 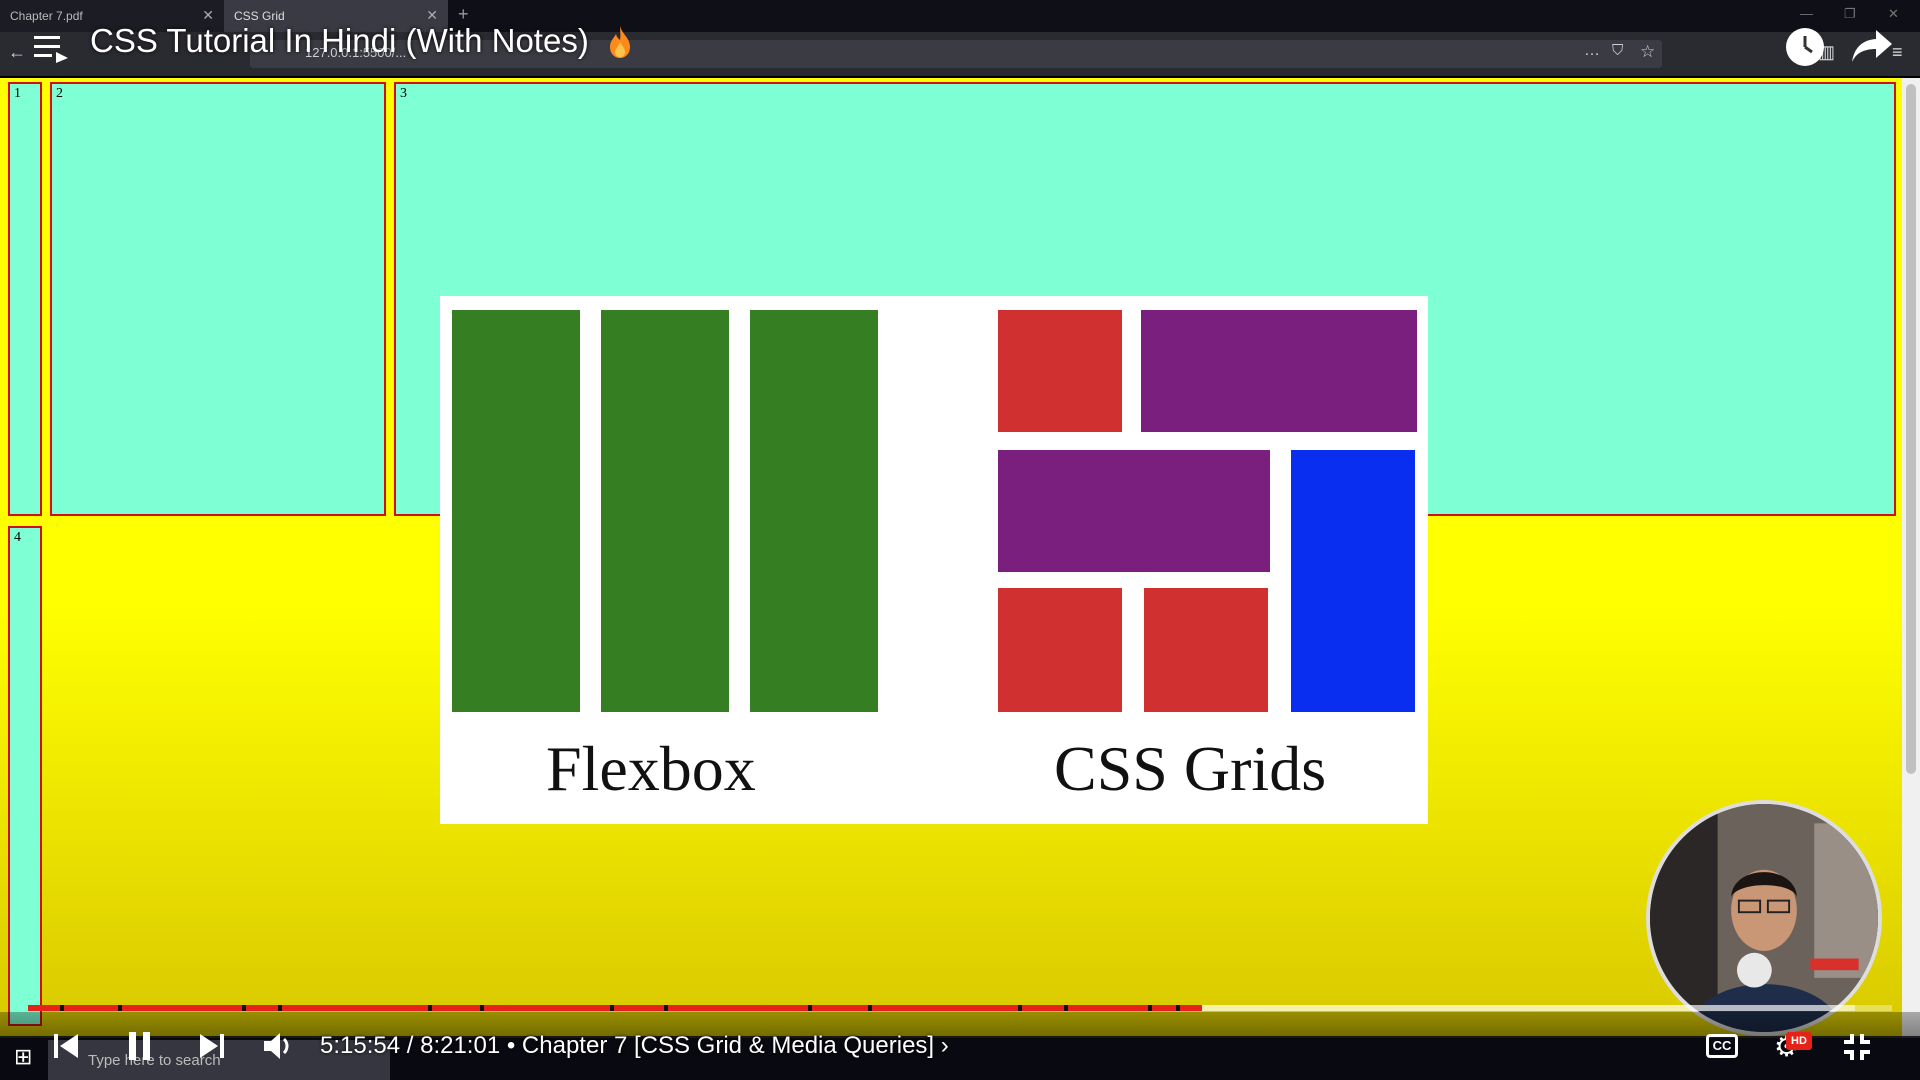 I want to click on volume-icon, so click(x=279, y=1046).